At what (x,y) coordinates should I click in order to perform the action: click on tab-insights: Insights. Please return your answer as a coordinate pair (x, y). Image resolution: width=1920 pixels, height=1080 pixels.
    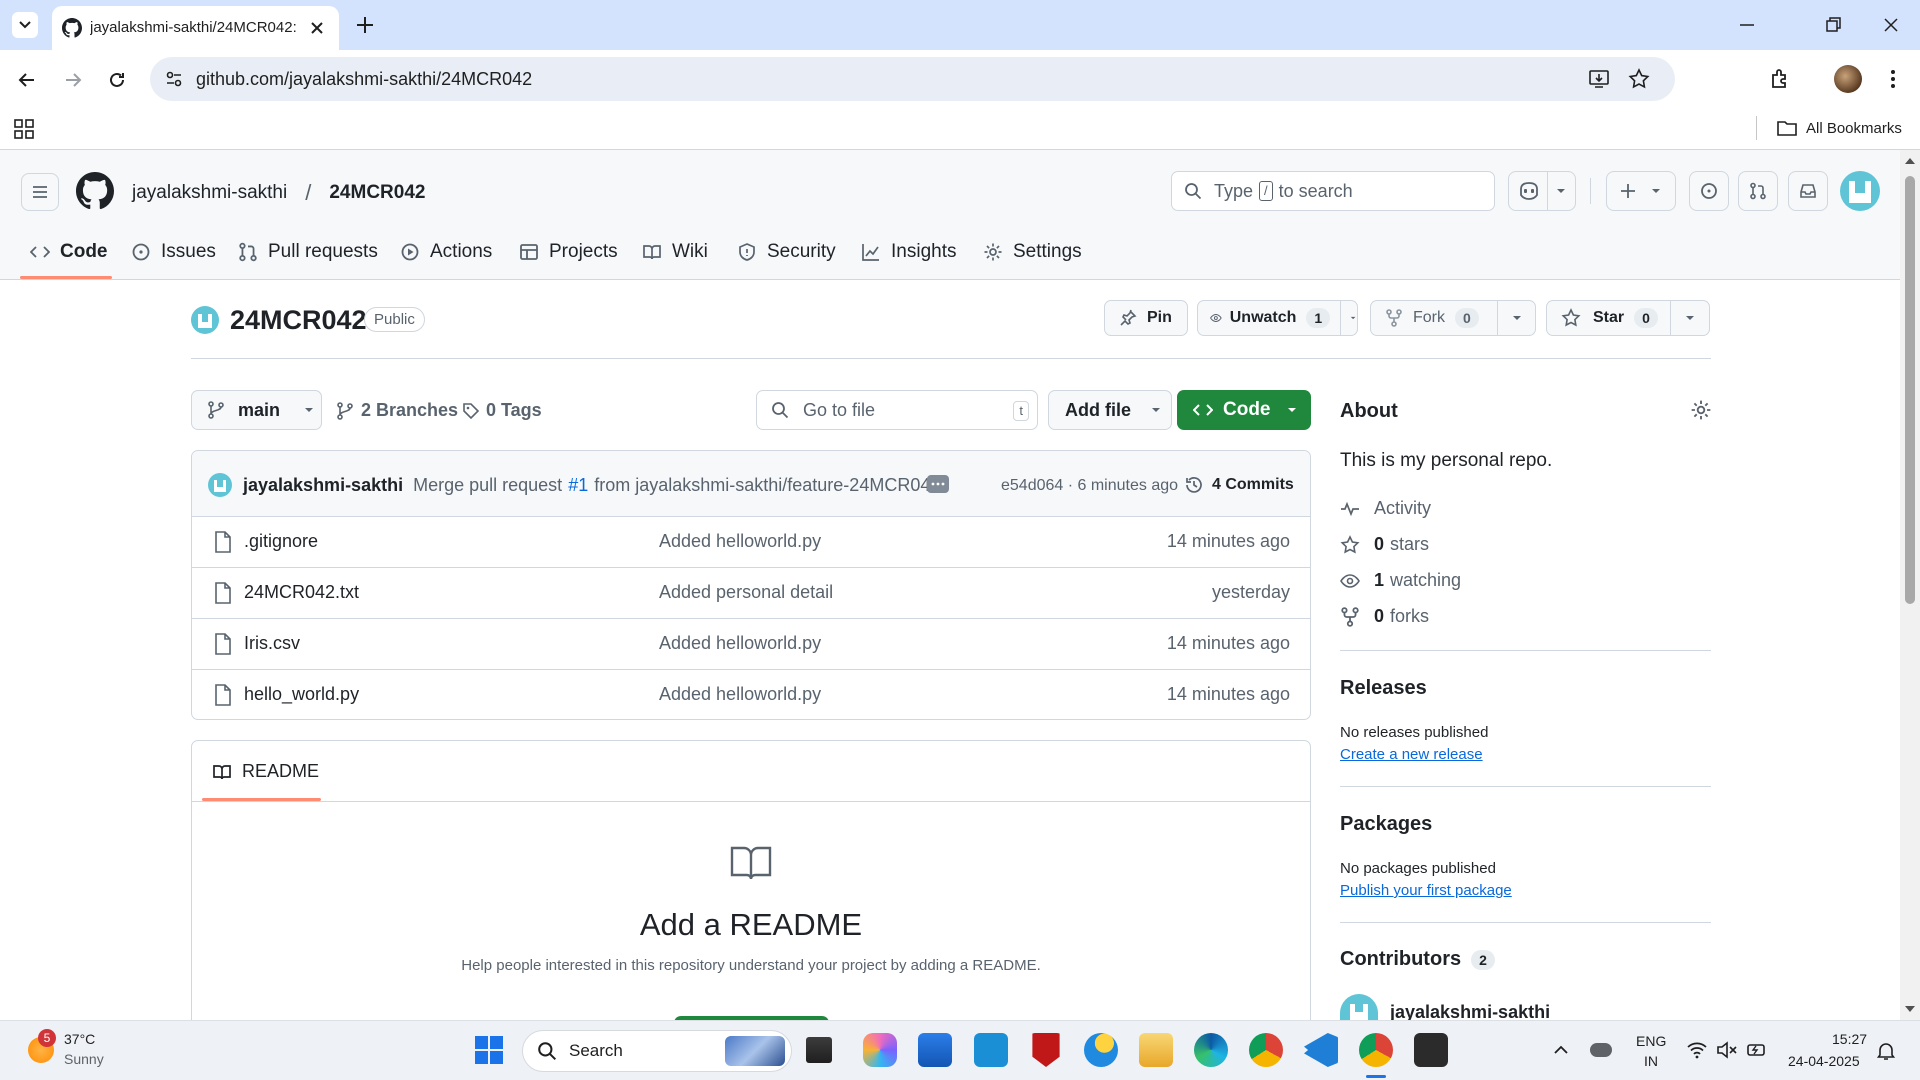
    Looking at the image, I should click on (908, 252).